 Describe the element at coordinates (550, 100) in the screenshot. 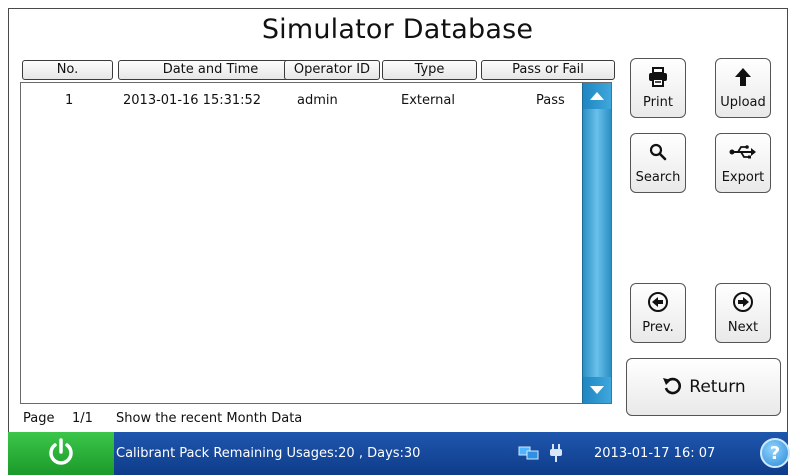

I see `cell-result: Pass` at that location.